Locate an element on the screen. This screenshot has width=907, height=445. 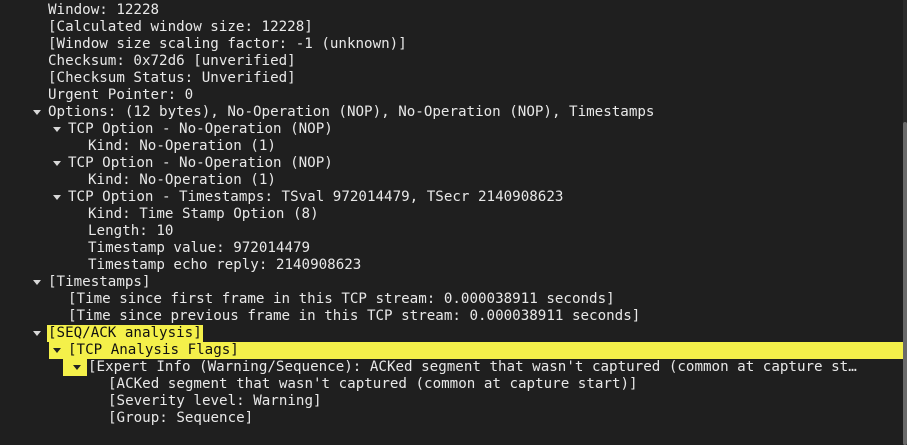
tree-row: [SEQ/ACK analysis] is located at coordinates (451, 333).